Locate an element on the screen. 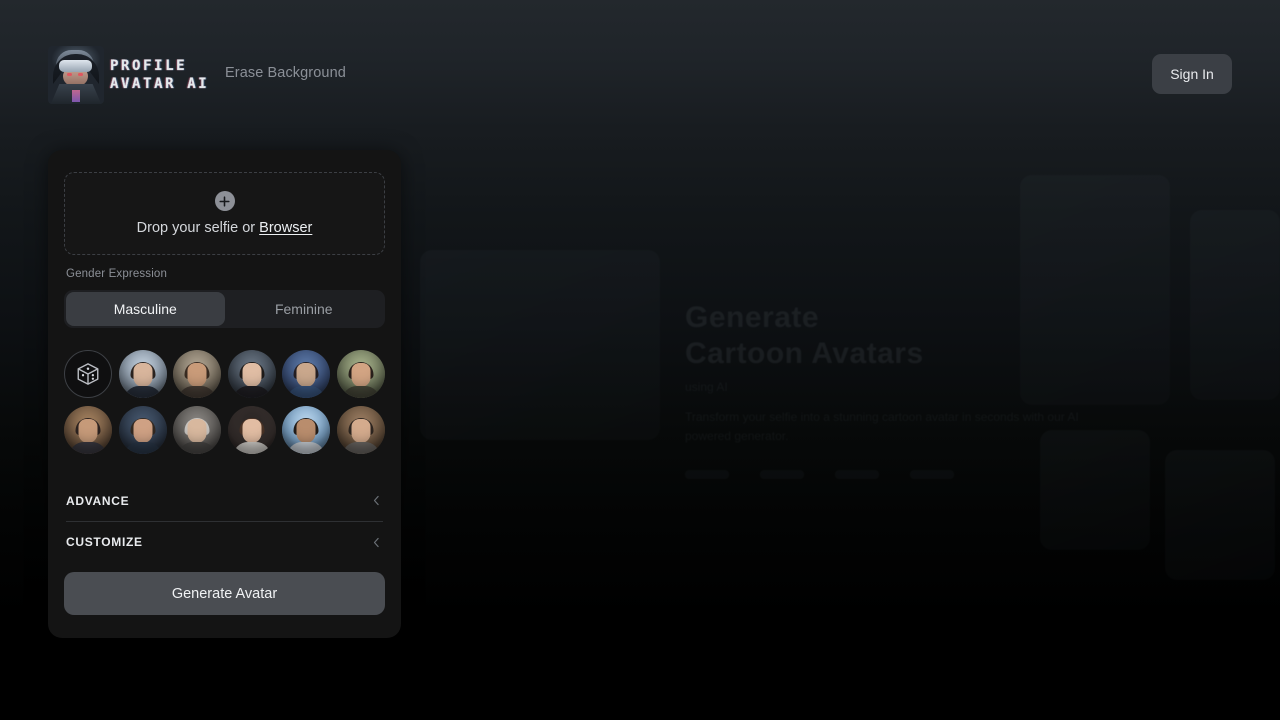 This screenshot has height=720, width=1280. accordion-customize: CUSTOMIZE is located at coordinates (224, 541).